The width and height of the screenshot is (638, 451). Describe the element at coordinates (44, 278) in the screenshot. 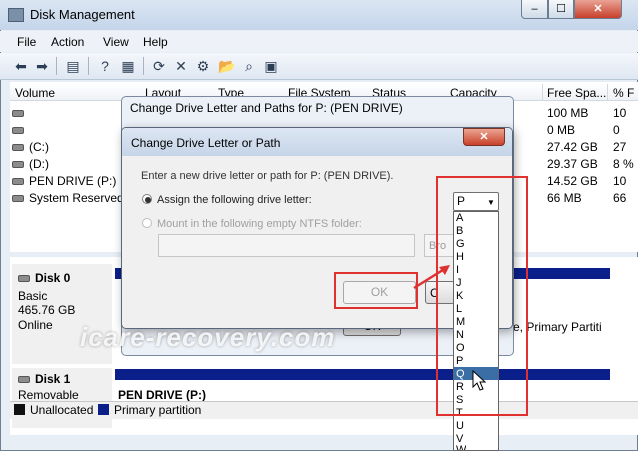

I see `disk-0-name: Disk 0` at that location.